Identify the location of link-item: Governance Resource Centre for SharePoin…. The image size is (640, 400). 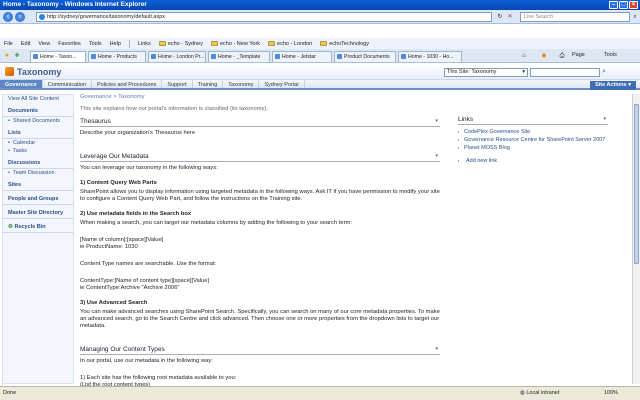
(533, 140).